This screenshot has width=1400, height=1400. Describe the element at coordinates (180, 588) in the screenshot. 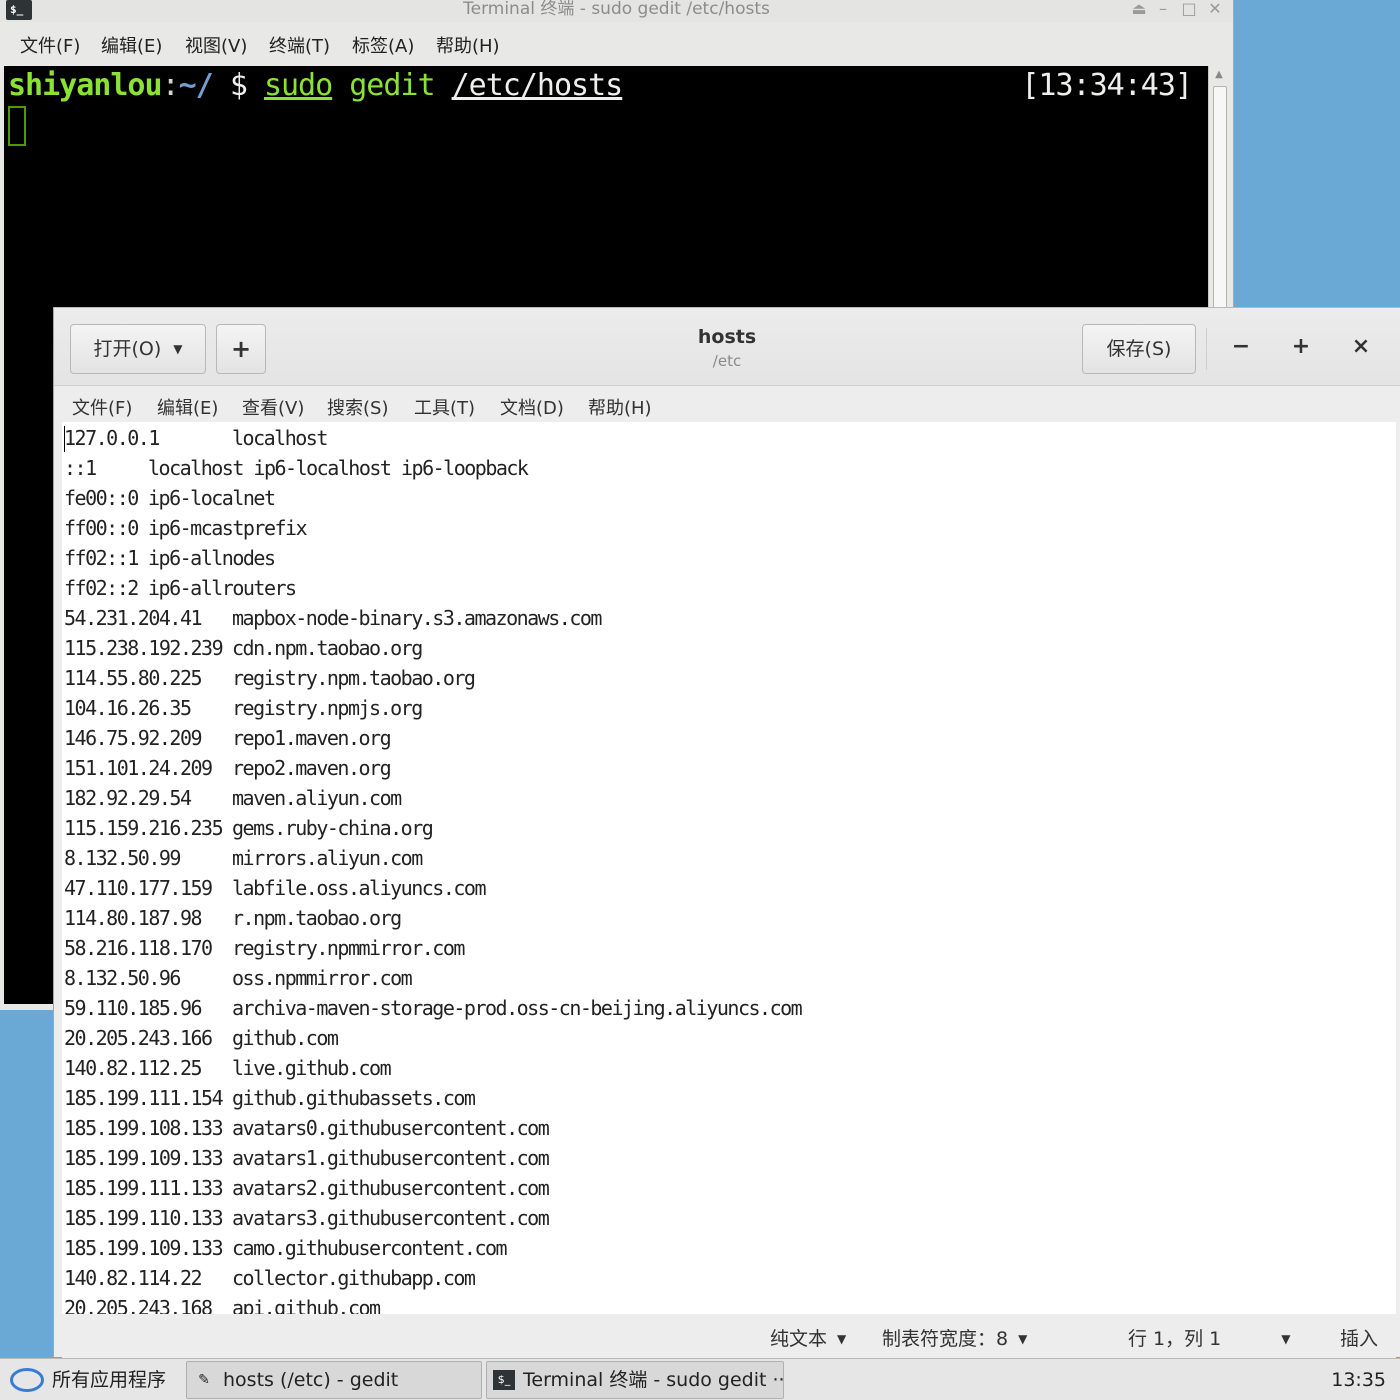

I see `hosts-line: ff02::2 ip6-allrouters` at that location.